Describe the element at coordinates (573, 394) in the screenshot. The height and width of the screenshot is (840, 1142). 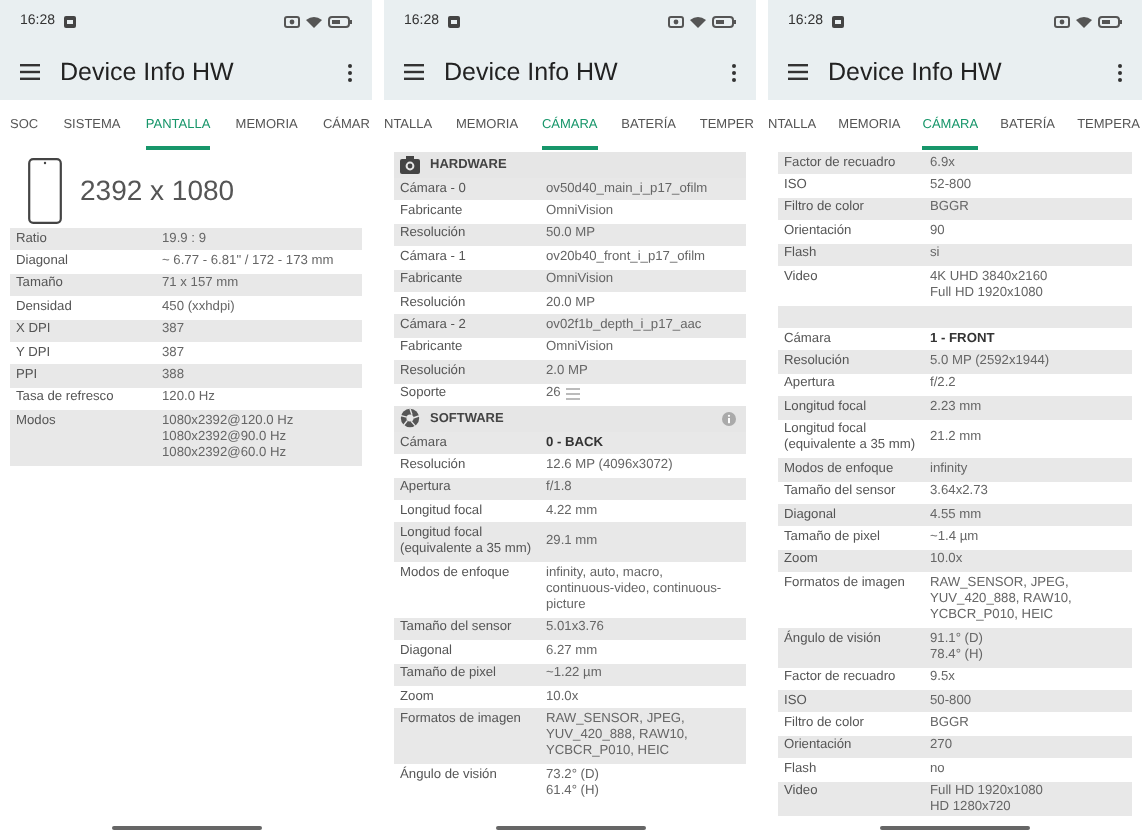
I see `list-icon` at that location.